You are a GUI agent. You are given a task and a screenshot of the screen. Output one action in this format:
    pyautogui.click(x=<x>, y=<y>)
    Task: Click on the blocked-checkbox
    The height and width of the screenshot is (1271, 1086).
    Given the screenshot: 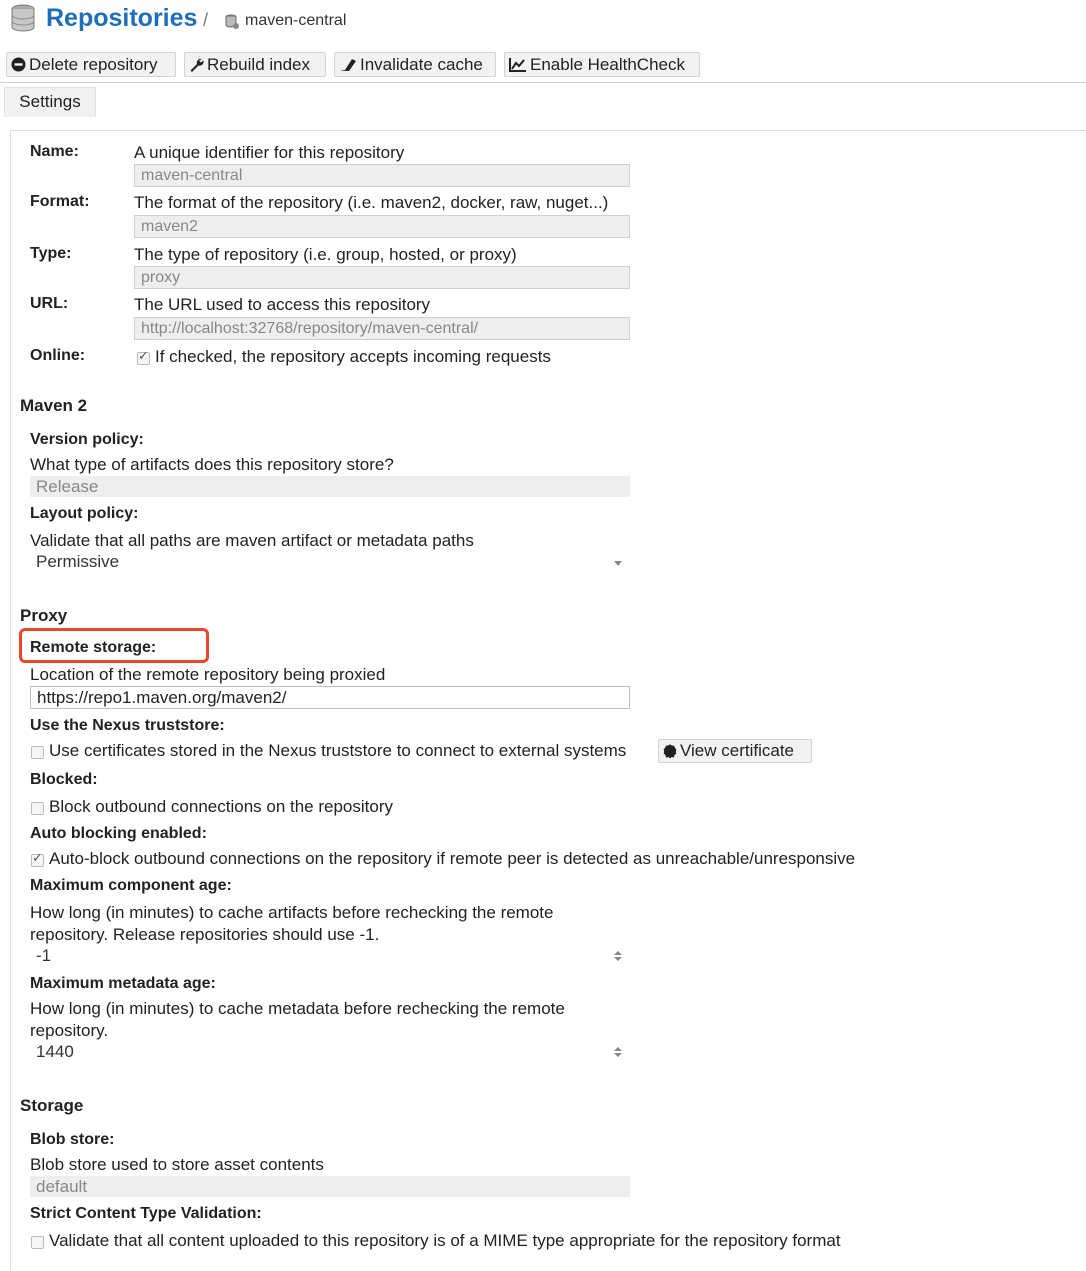 What is the action you would take?
    pyautogui.click(x=37, y=808)
    